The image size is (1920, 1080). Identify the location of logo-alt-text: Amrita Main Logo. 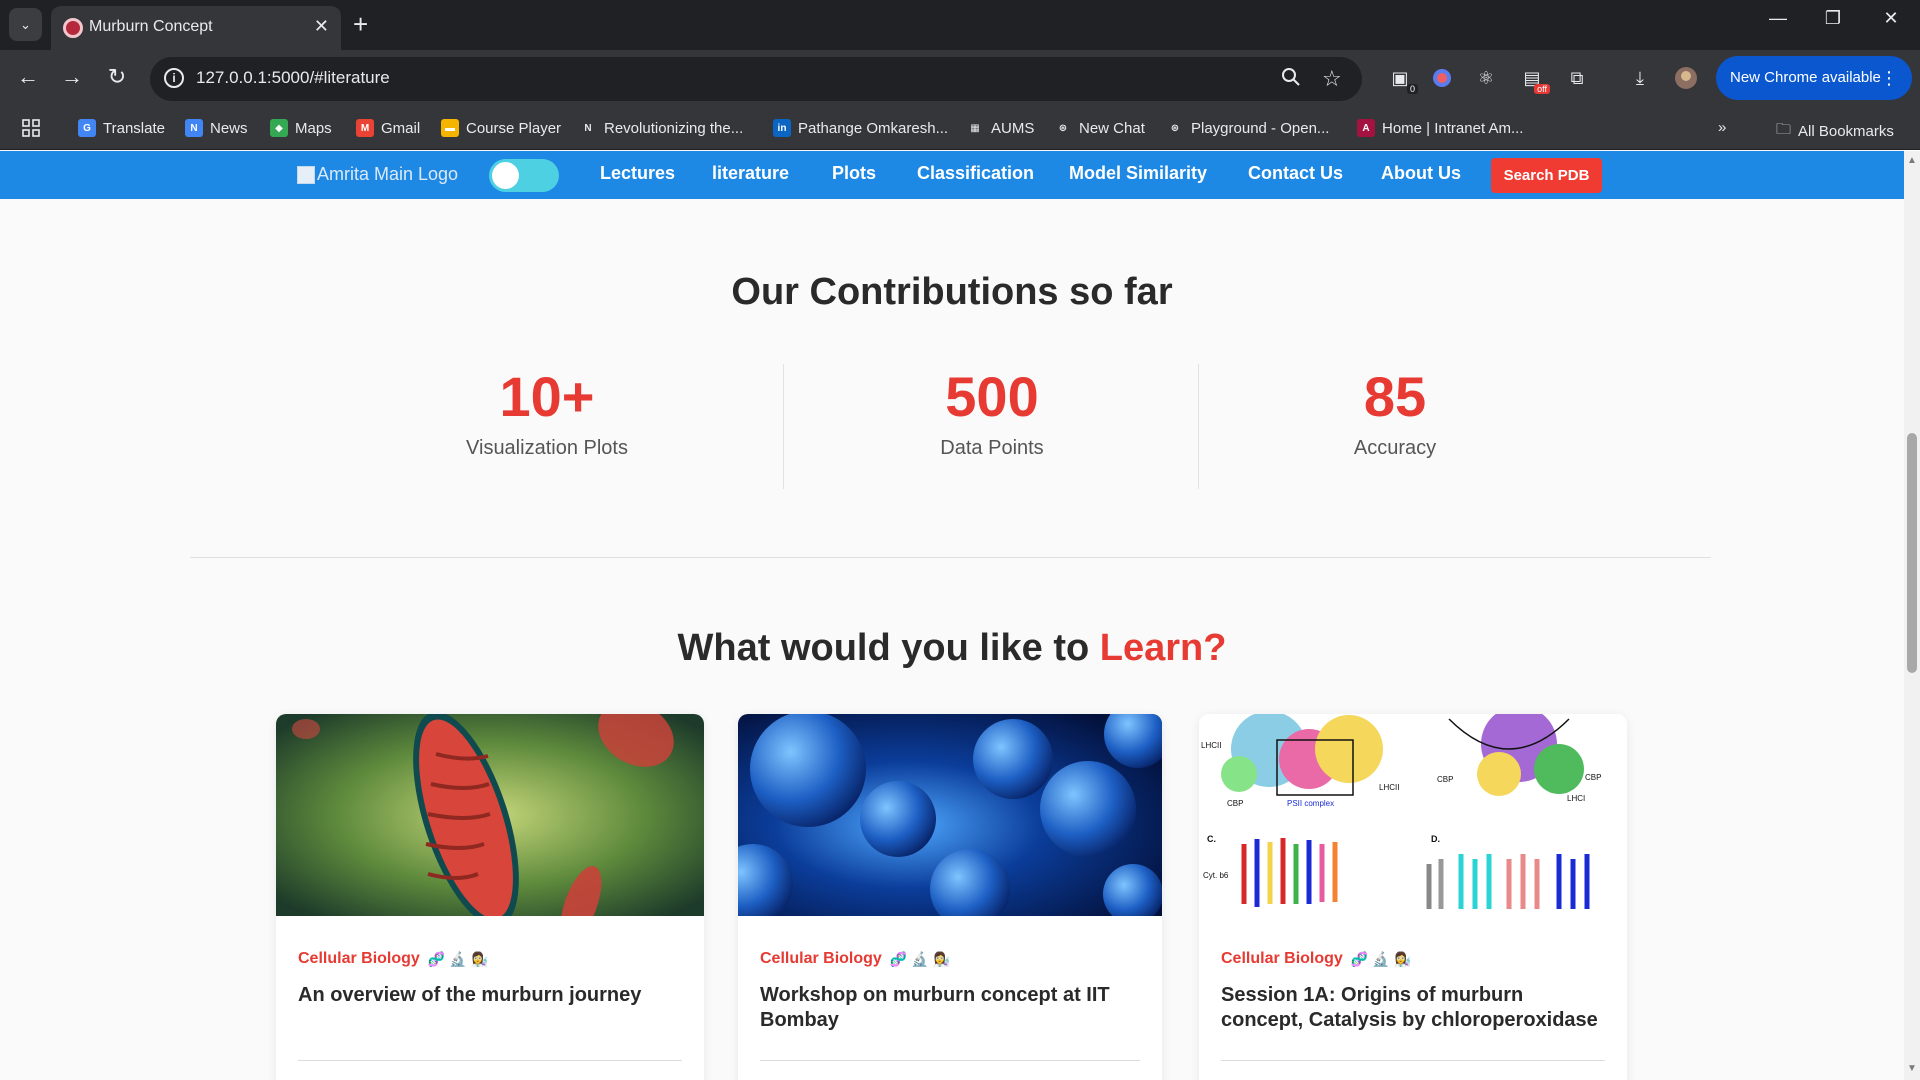
(388, 174).